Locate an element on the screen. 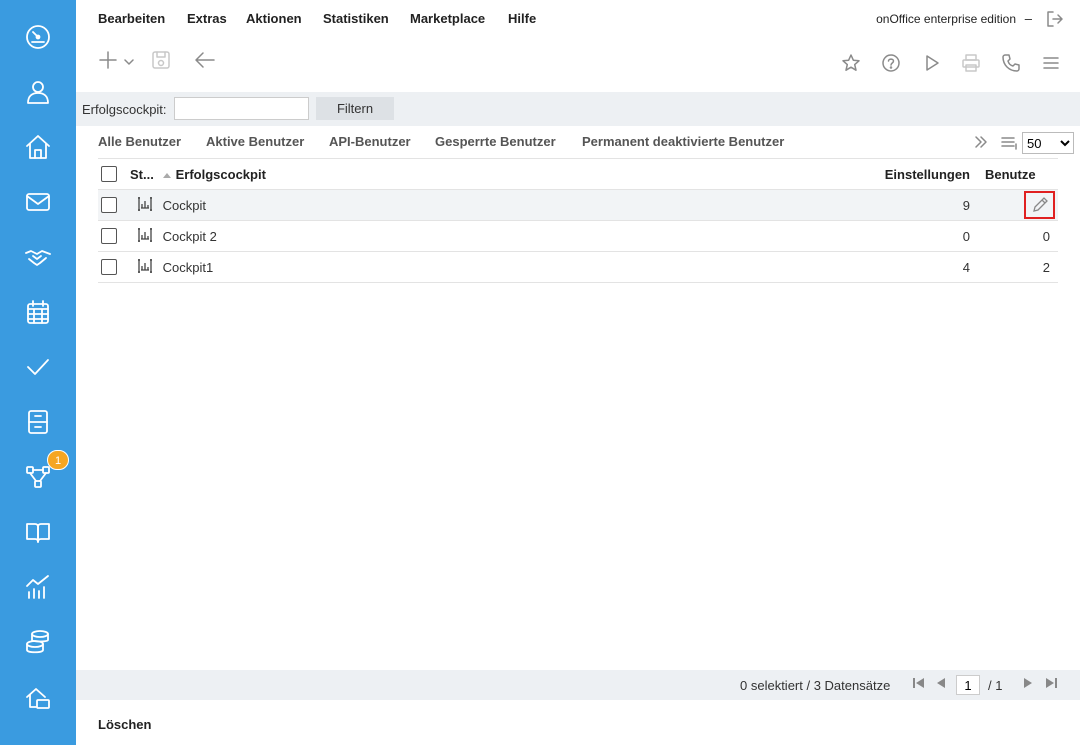 The height and width of the screenshot is (745, 1080). page-total: / 1 is located at coordinates (995, 685).